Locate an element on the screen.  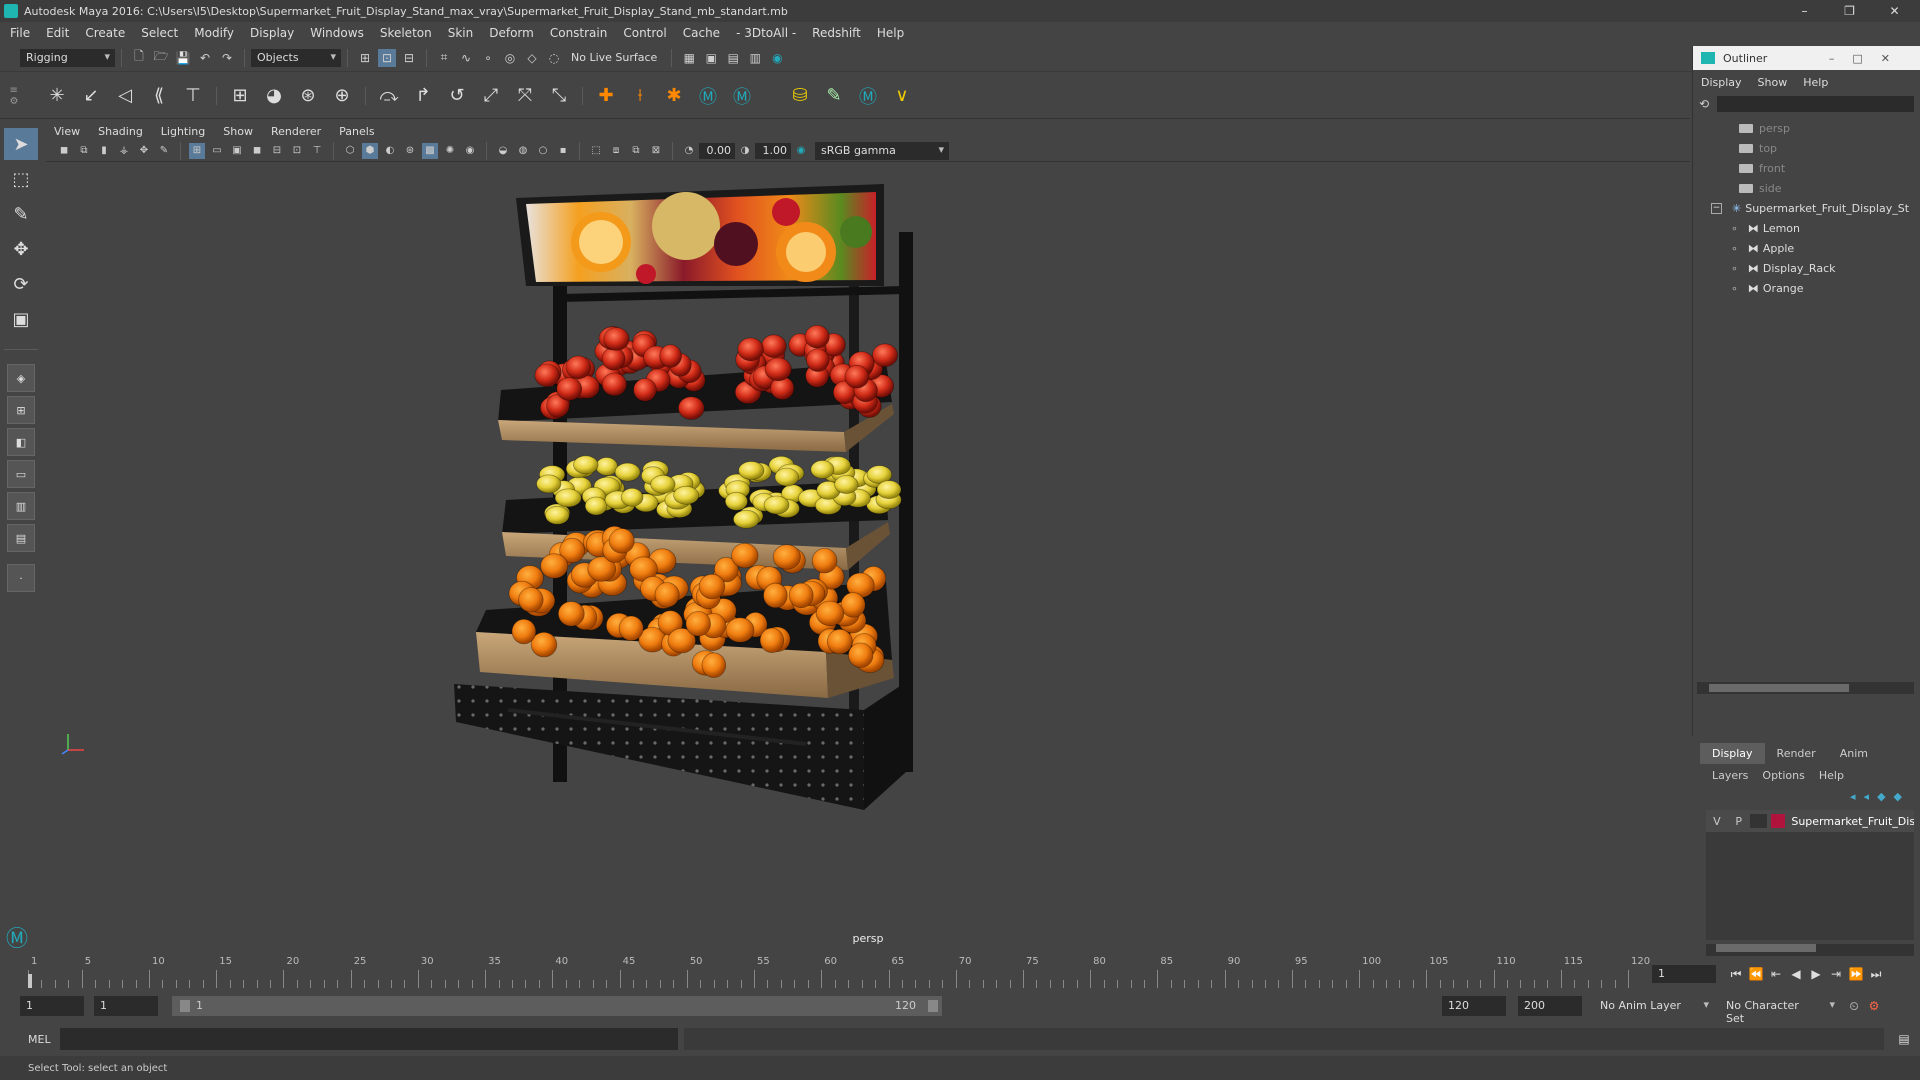
outliner-window-controls: –□✕ is located at coordinates (1868, 58).